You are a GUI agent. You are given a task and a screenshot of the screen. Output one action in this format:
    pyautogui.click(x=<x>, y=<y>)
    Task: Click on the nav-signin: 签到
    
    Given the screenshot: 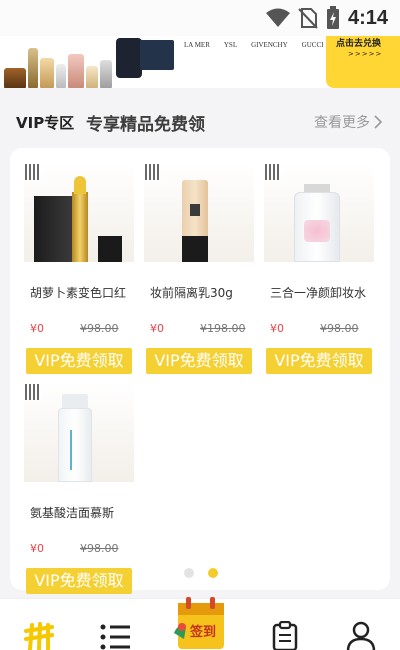 What is the action you would take?
    pyautogui.click(x=200, y=621)
    